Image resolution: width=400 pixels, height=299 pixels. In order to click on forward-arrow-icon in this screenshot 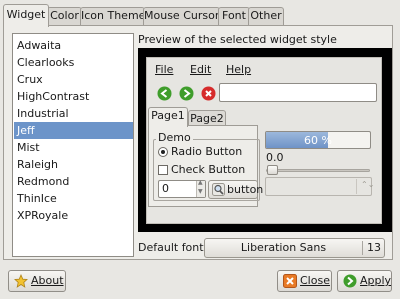, I will do `click(186, 93)`.